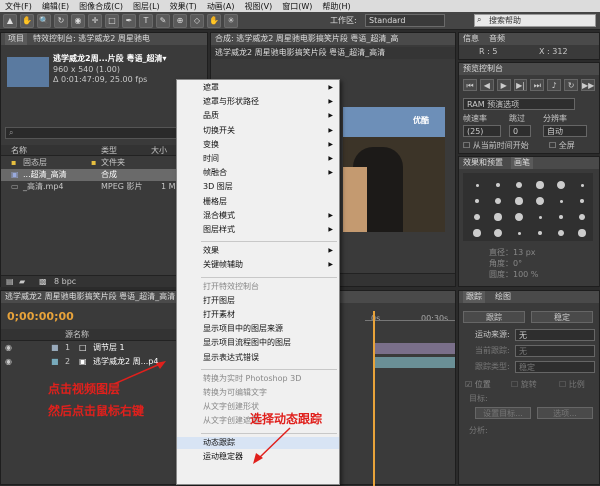  I want to click on next-frame-icon: ▶|, so click(520, 85).